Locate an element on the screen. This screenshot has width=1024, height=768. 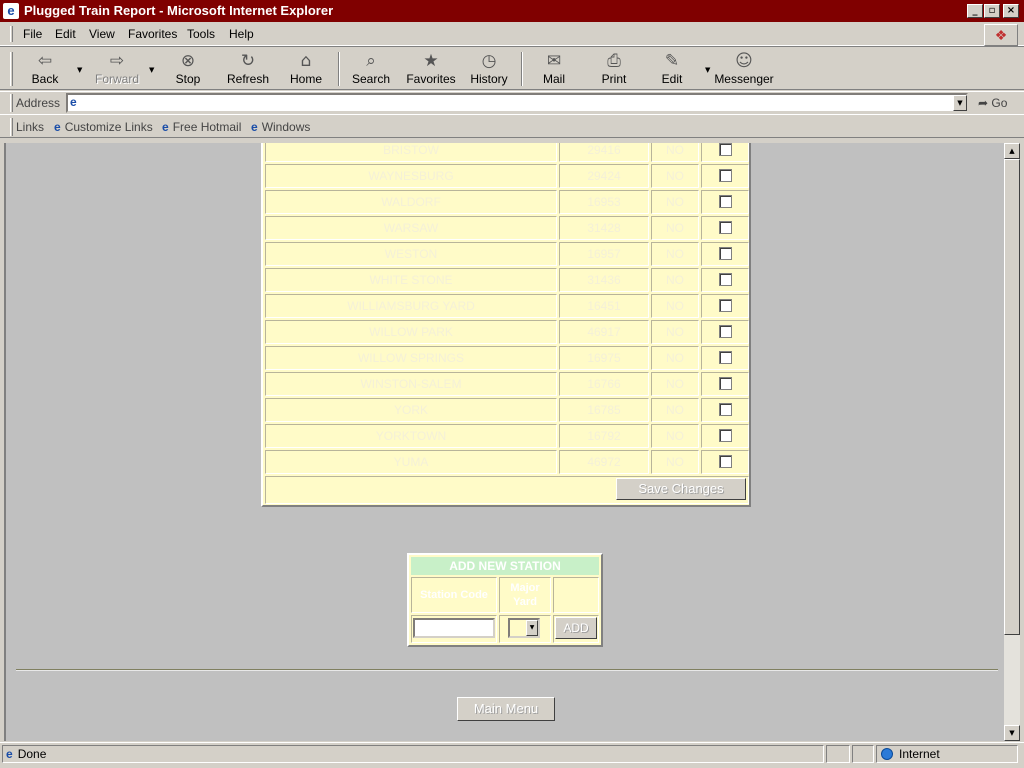
station-name: WHITE STONE is located at coordinates (411, 280).